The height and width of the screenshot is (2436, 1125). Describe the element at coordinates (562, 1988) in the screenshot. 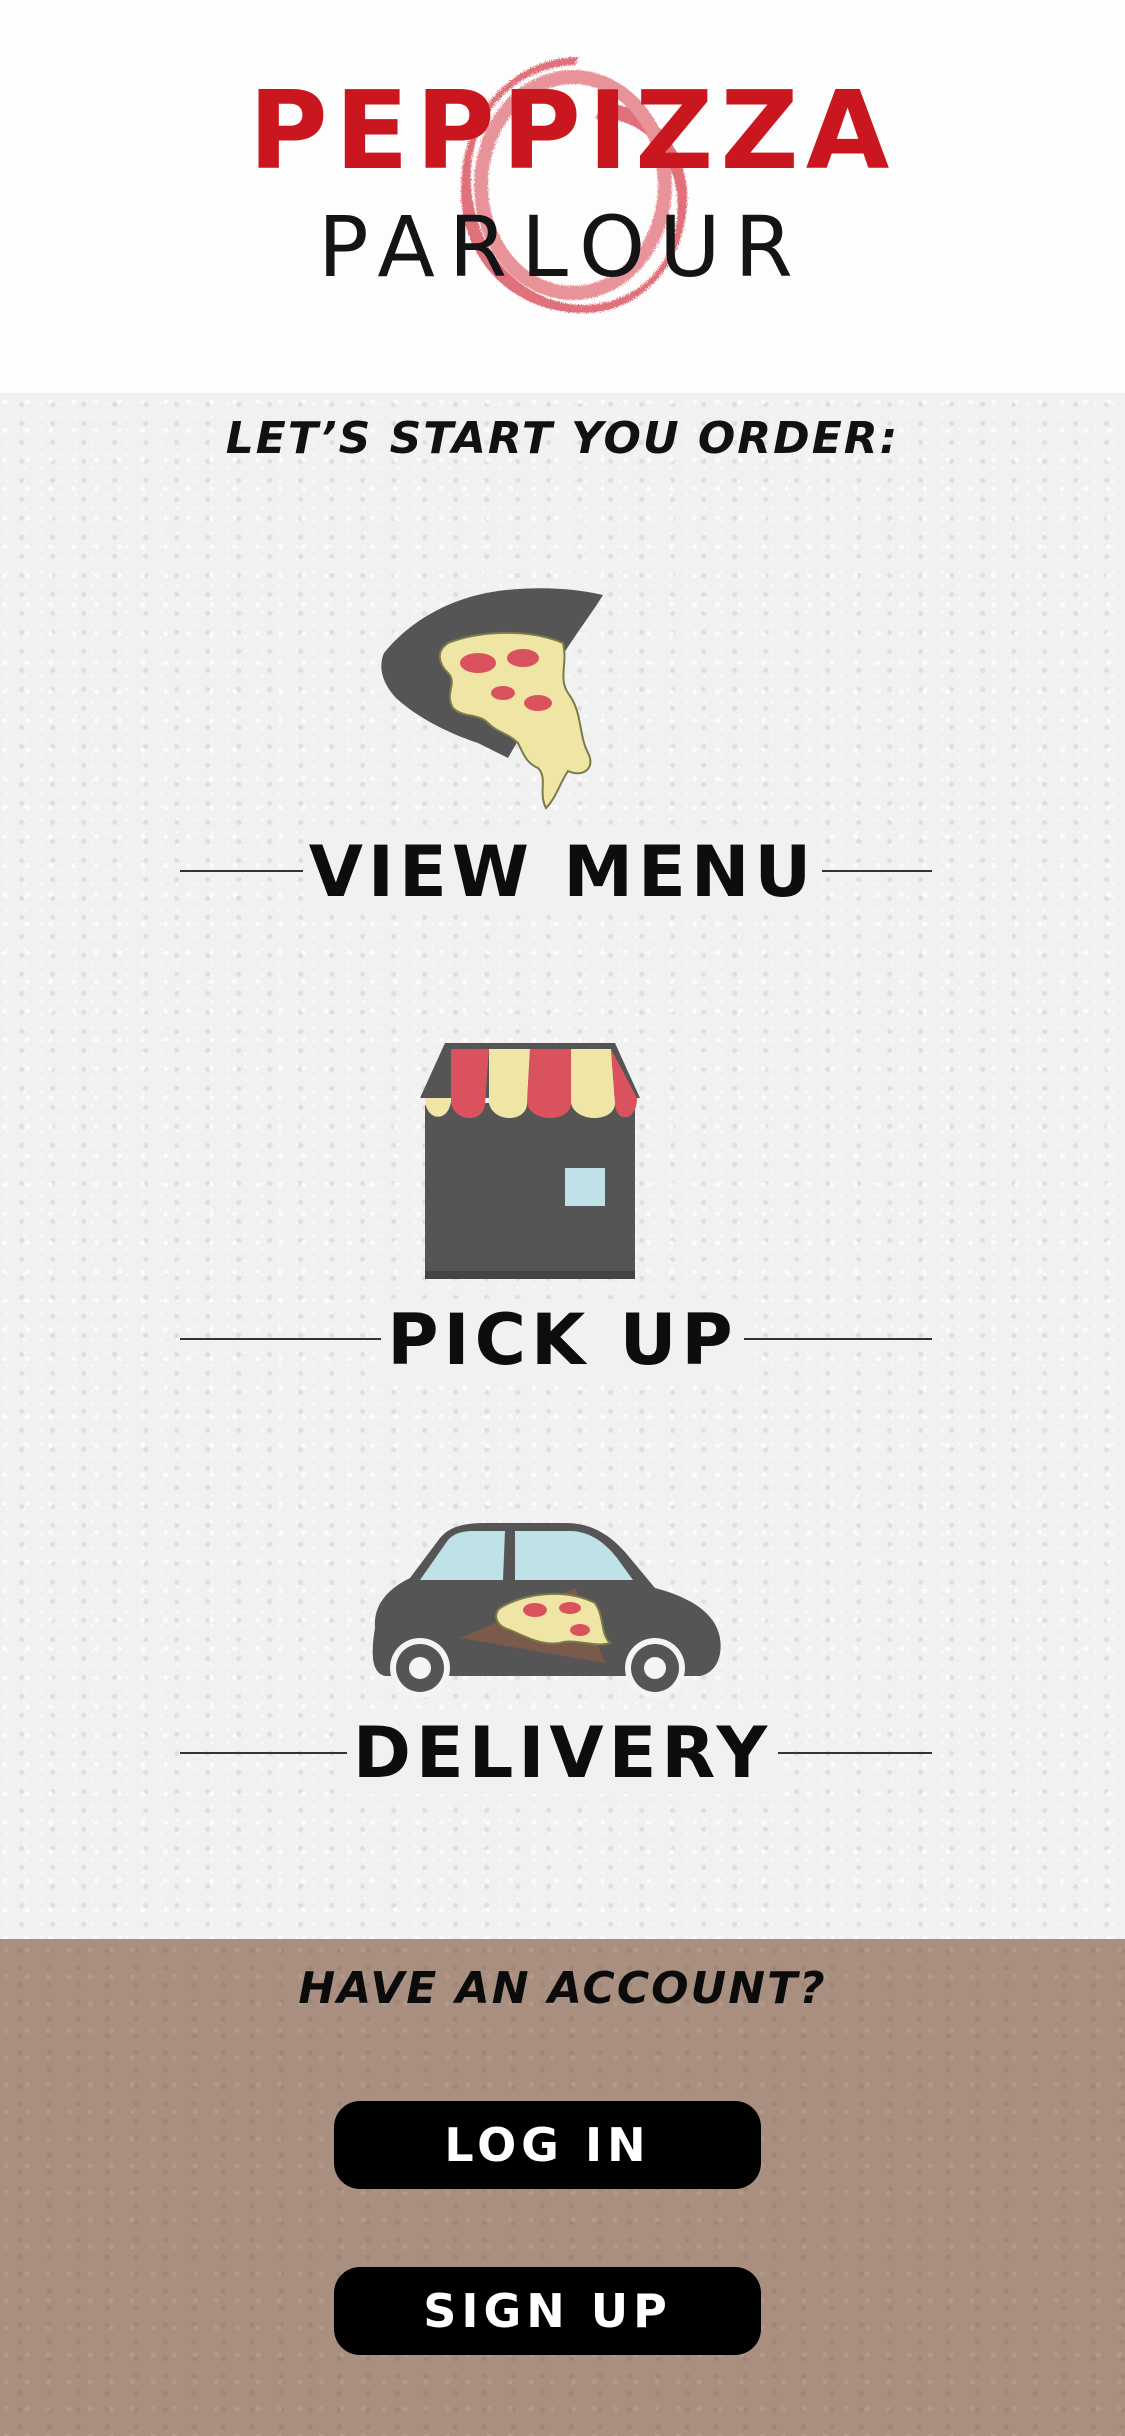

I see `account-heading: HAVE AN ACCOUNT?` at that location.